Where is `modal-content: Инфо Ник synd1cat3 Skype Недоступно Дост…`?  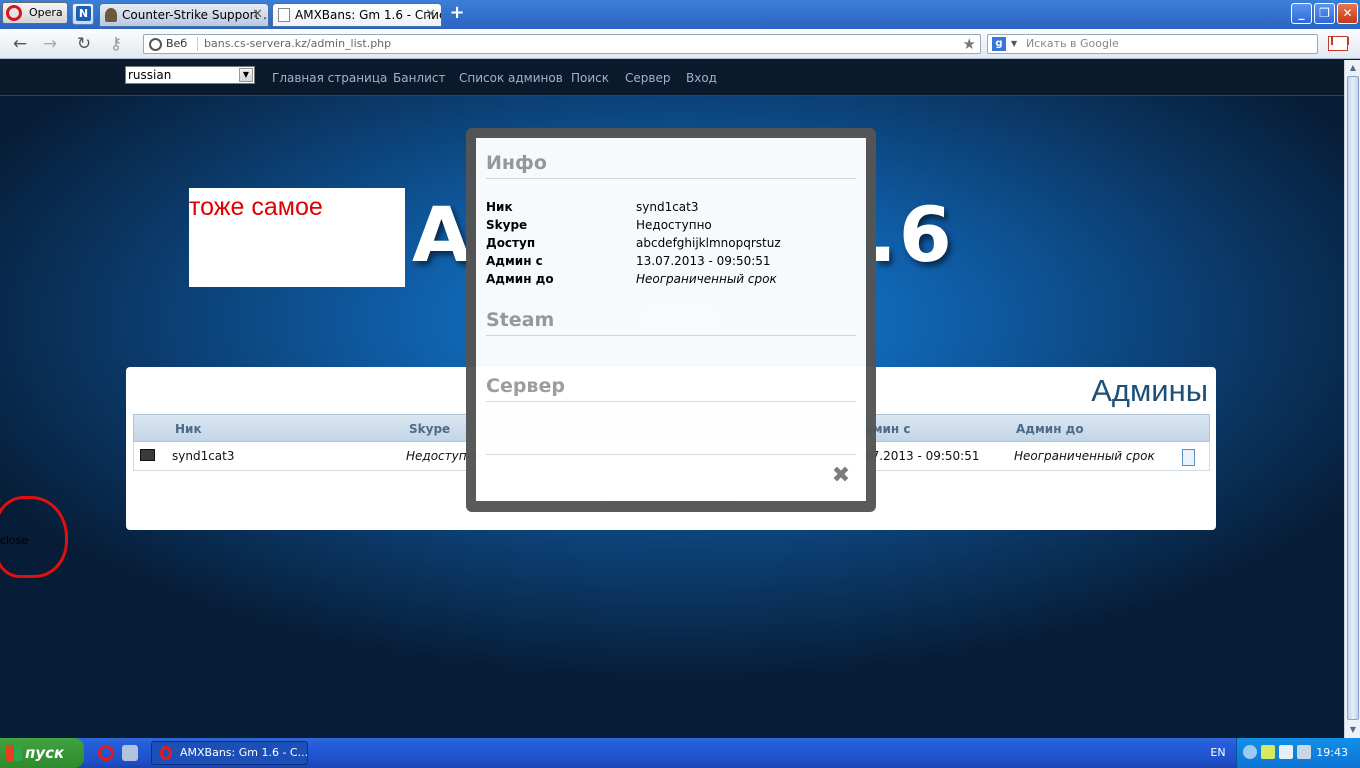
modal-content: Инфо Ник synd1cat3 Skype Недоступно Дост… is located at coordinates (671, 319).